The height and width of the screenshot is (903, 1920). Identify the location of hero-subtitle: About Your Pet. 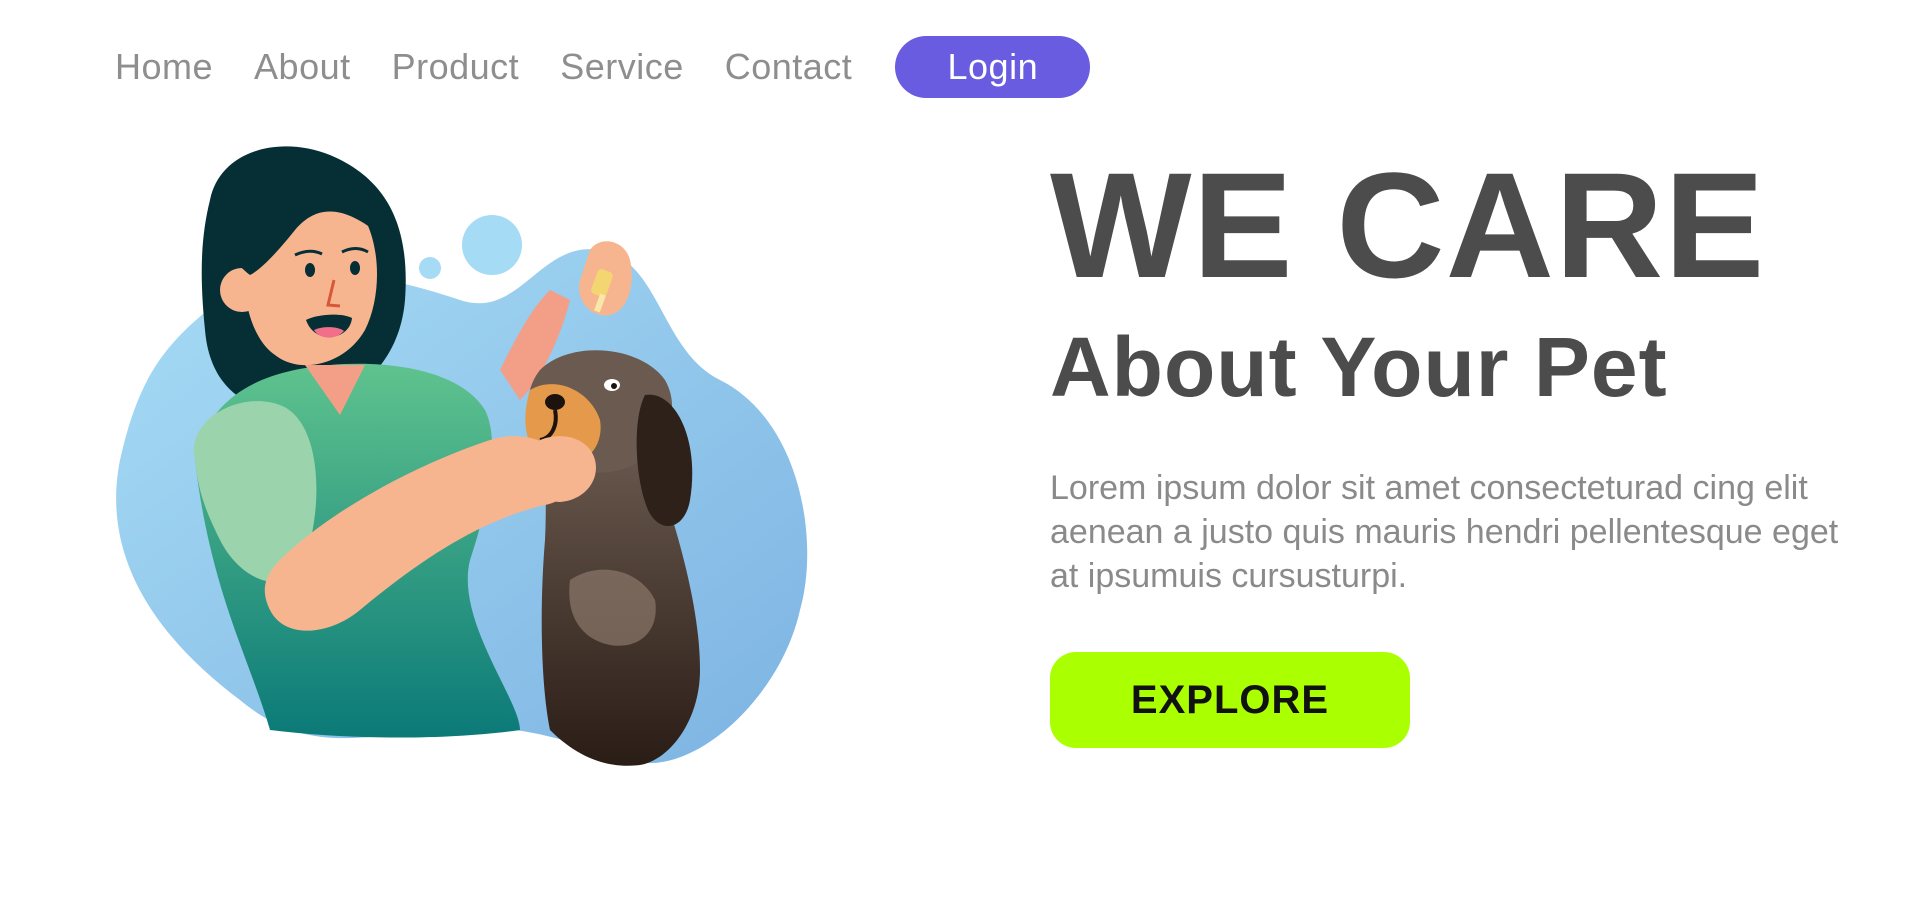
(1359, 367).